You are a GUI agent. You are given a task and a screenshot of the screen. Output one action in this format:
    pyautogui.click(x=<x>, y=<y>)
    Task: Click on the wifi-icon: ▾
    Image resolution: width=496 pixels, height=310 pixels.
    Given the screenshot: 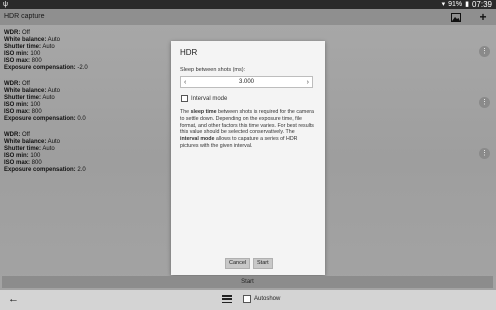 What is the action you would take?
    pyautogui.click(x=443, y=4)
    